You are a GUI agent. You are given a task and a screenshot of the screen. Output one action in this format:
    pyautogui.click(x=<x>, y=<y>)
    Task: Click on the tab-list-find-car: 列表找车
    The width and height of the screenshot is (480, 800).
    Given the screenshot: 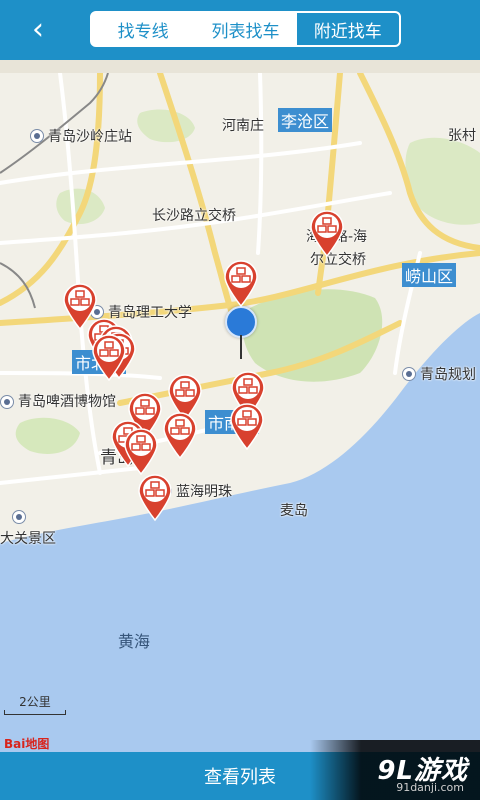 What is the action you would take?
    pyautogui.click(x=245, y=29)
    